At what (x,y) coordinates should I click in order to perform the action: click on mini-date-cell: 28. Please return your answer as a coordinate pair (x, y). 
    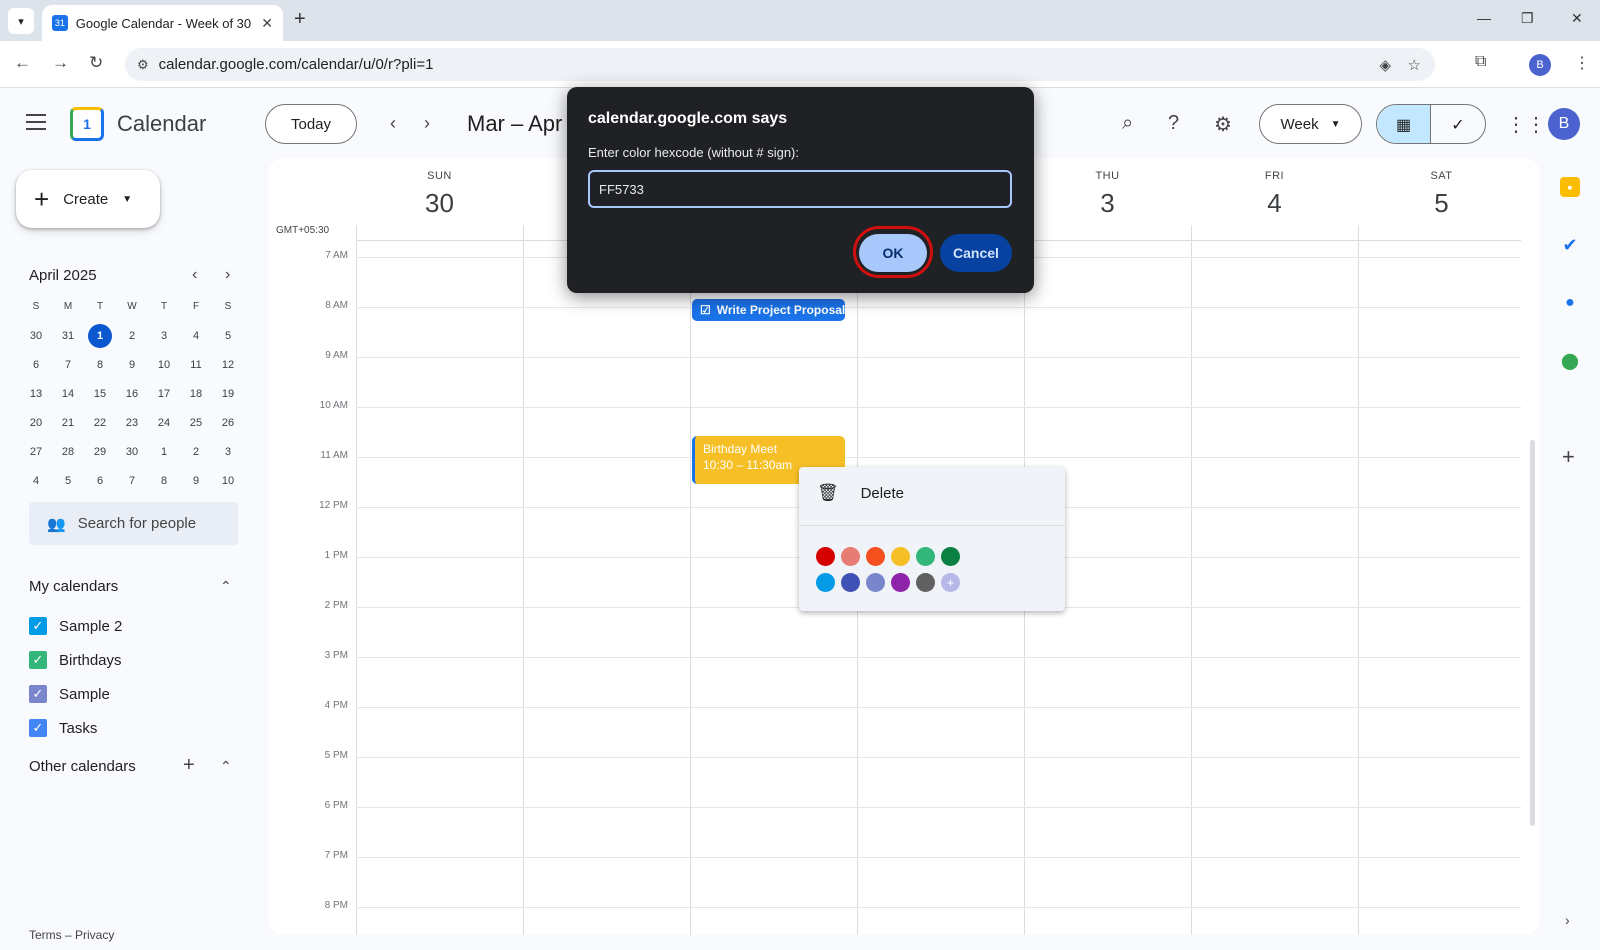
    Looking at the image, I should click on (68, 452).